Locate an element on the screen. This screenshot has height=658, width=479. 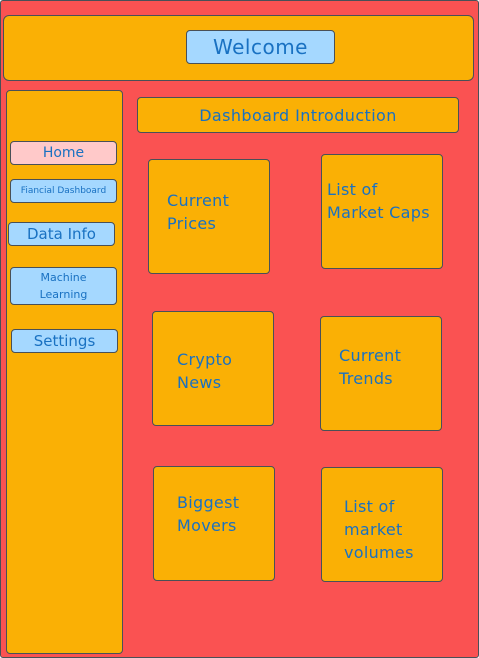
sidebar-item-home: Home is located at coordinates (63, 153).